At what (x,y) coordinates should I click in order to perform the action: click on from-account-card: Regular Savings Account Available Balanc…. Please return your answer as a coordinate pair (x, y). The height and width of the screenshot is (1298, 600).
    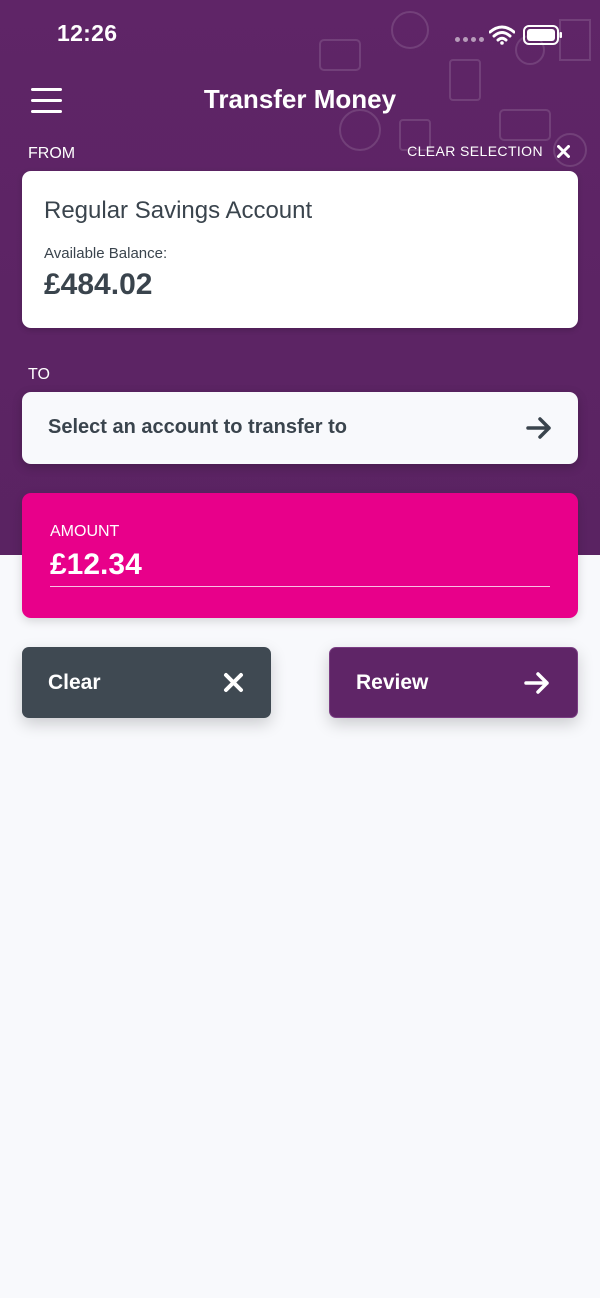
    Looking at the image, I should click on (300, 249).